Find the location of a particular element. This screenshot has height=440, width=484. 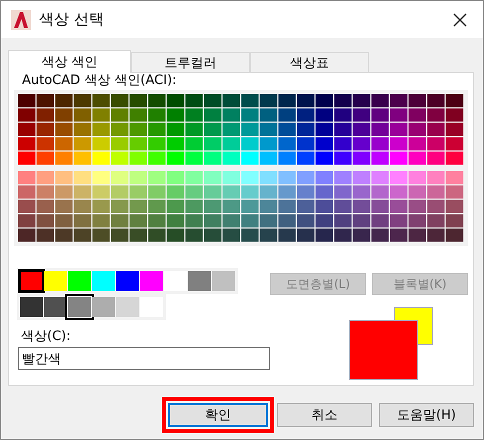

dialog-button: 확인 is located at coordinates (218, 415).